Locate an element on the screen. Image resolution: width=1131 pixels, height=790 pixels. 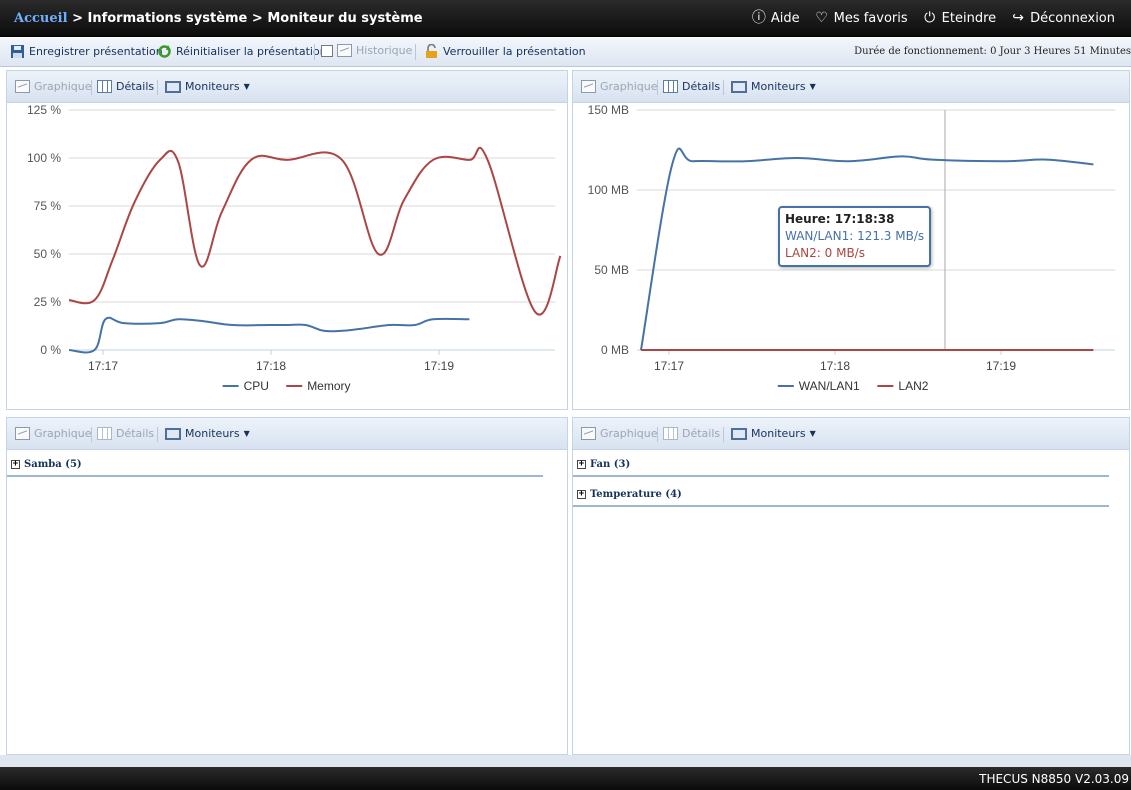
lock-icon is located at coordinates (431, 51).